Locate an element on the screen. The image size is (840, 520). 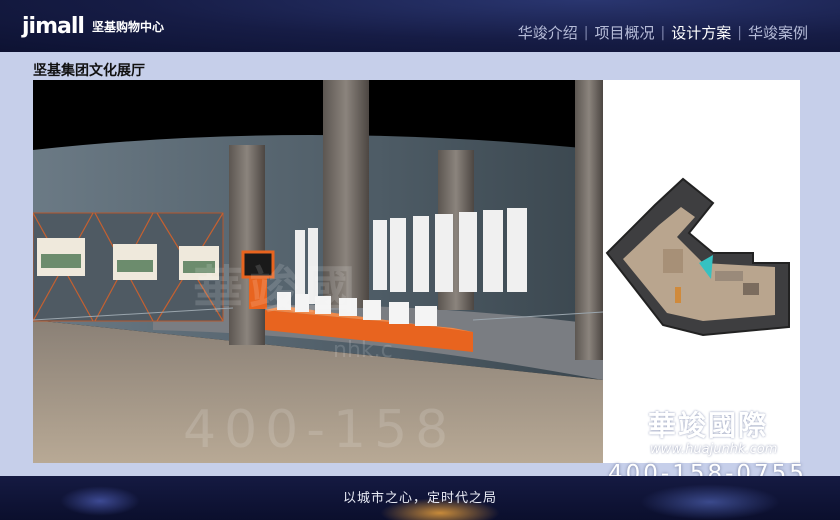
footer-bar: 以城市之心，定时代之局 is located at coordinates (420, 498).